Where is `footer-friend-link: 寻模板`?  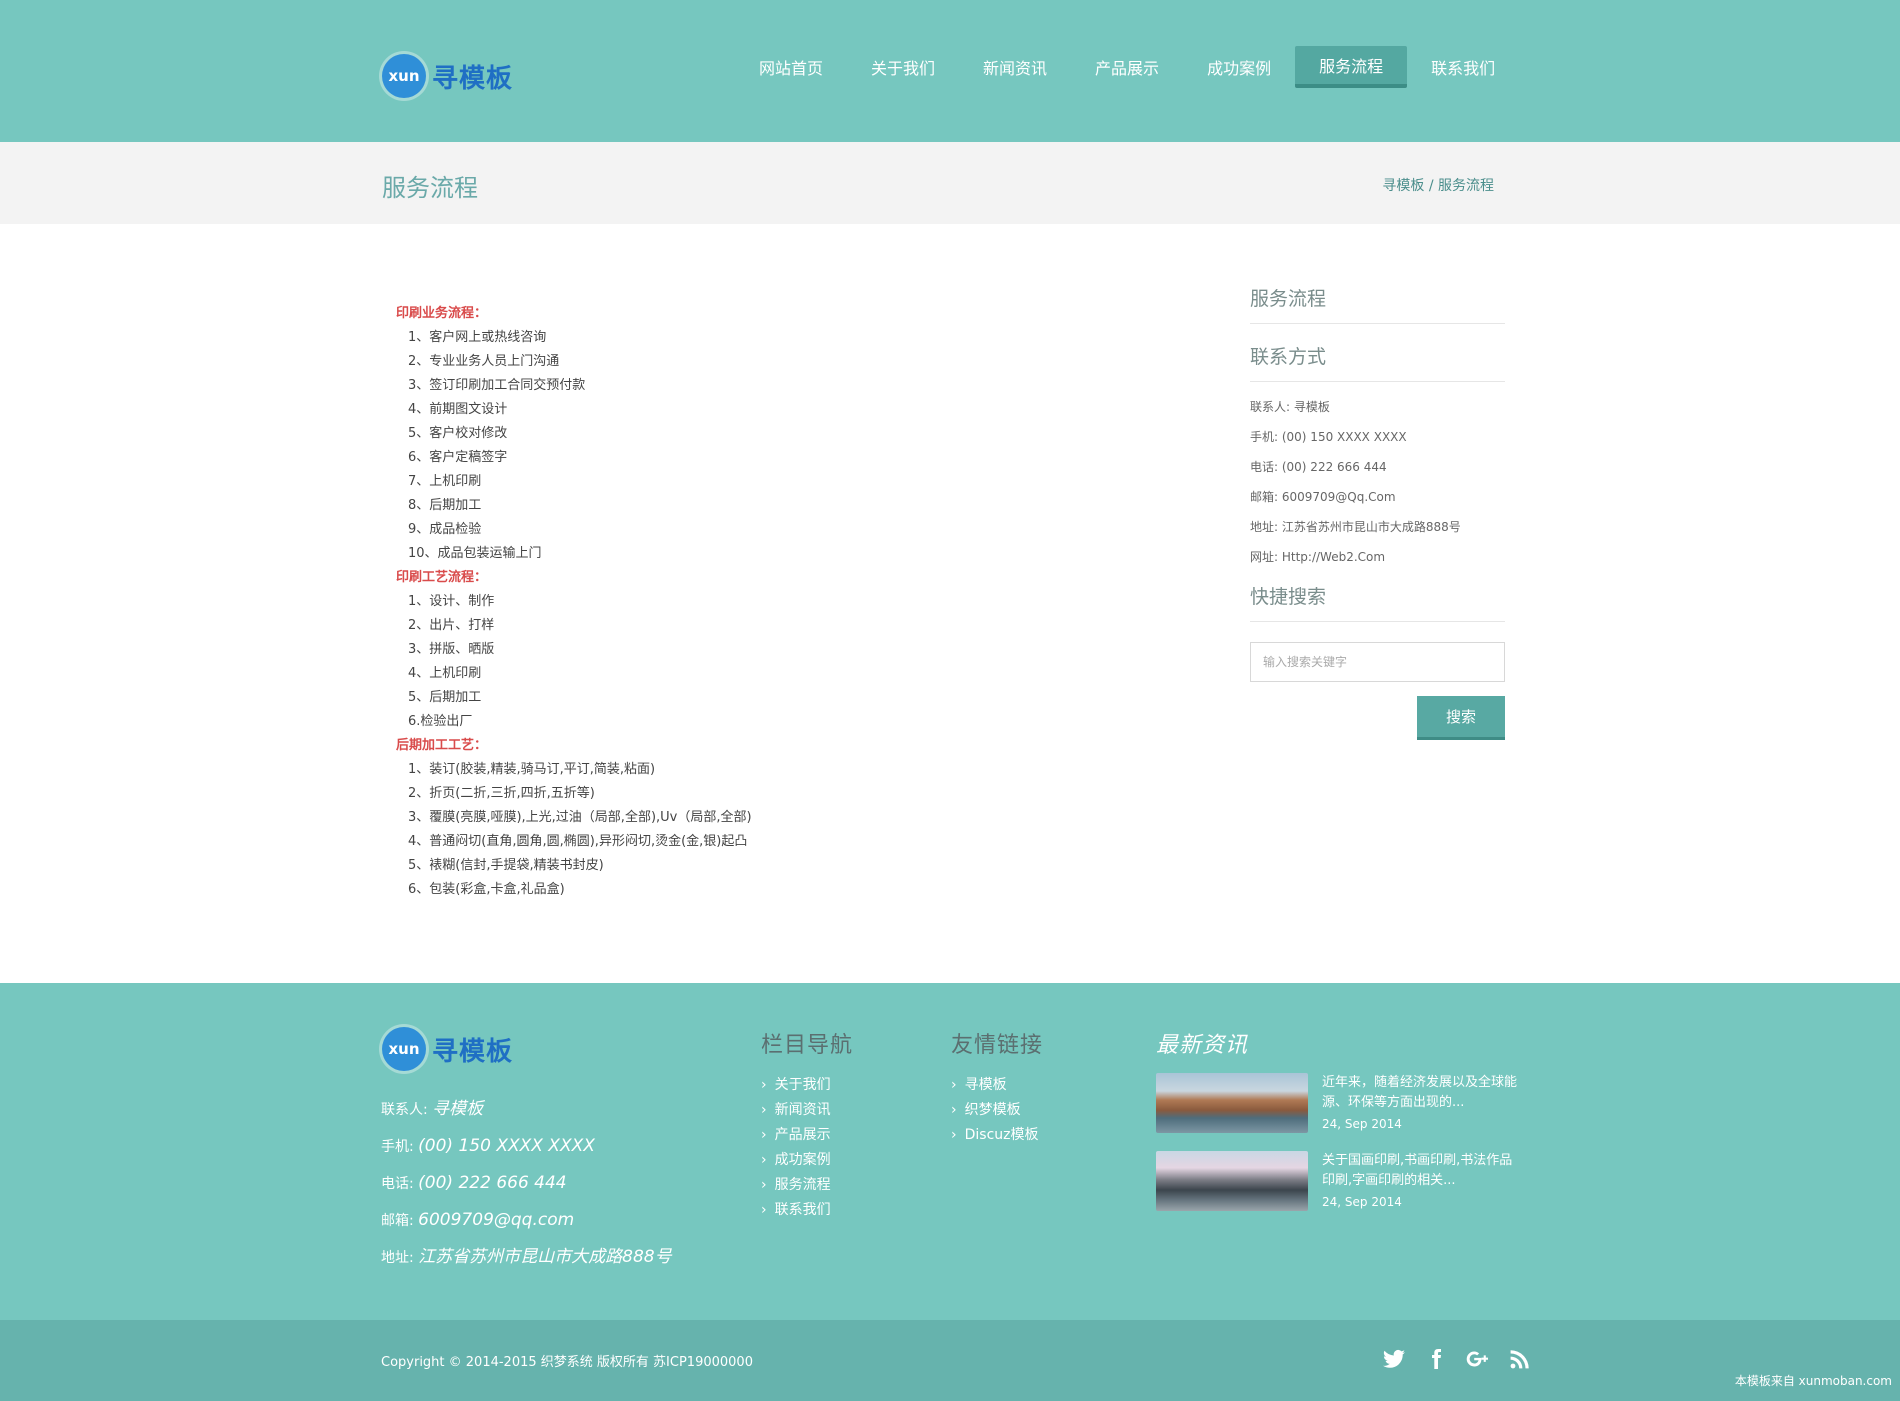 footer-friend-link: 寻模板 is located at coordinates (997, 1085).